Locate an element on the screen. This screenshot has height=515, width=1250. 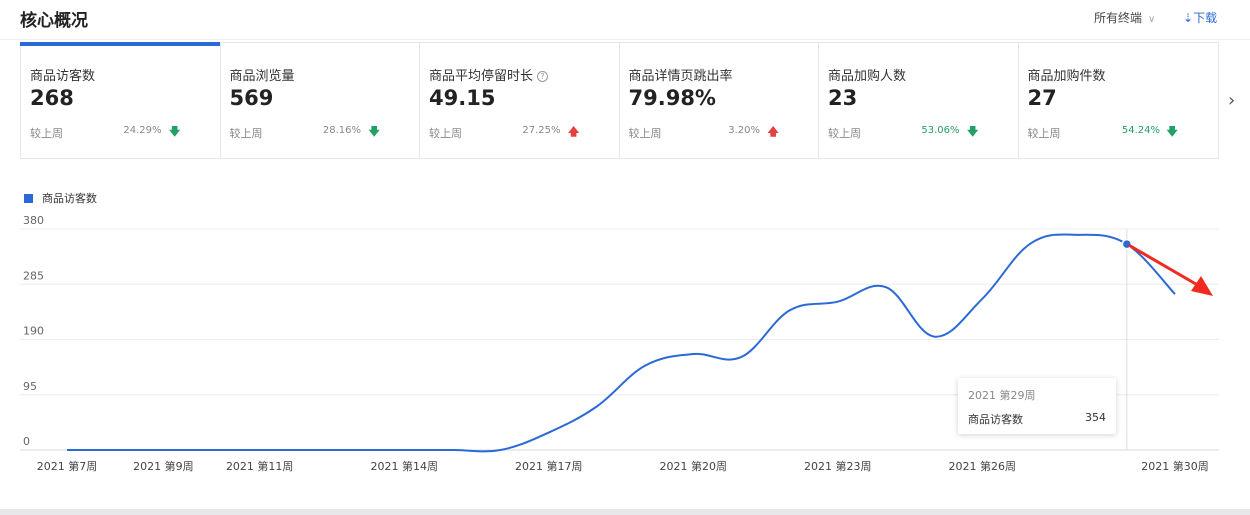
y-tick-label: 380 is located at coordinates (33, 220).